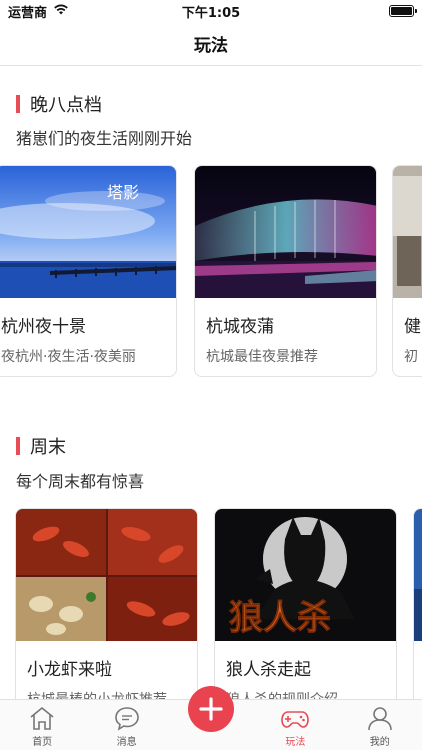  Describe the element at coordinates (380, 718) in the screenshot. I see `profile-icon` at that location.